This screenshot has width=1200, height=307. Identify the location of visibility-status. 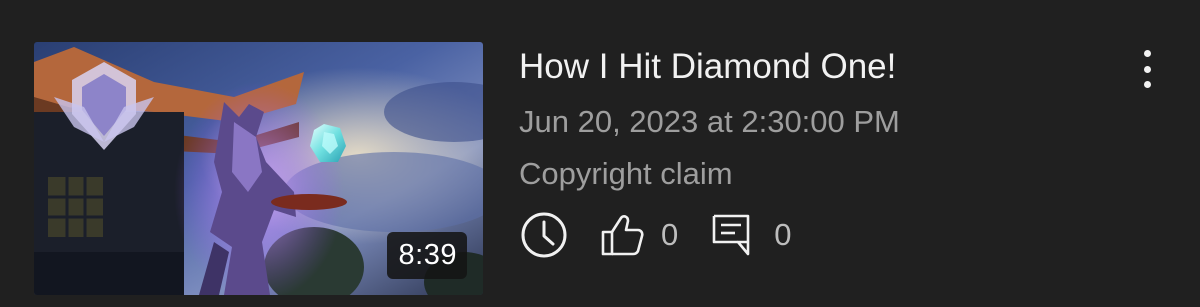
(544, 235).